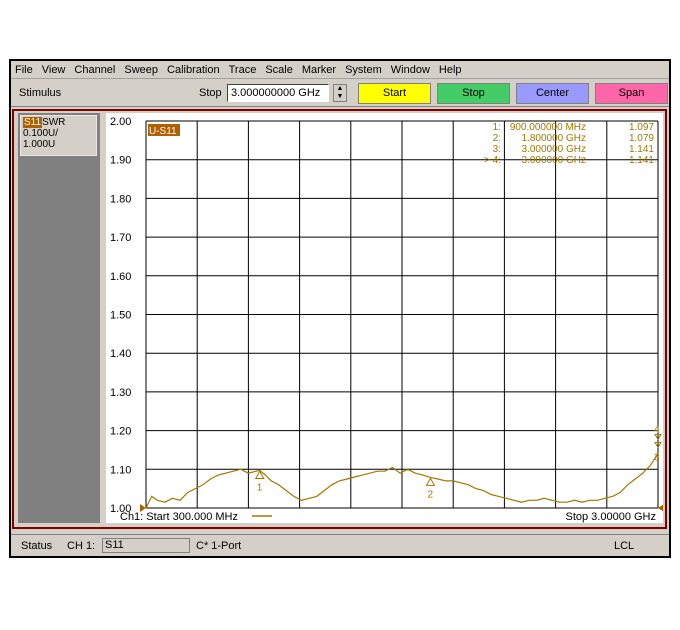  What do you see at coordinates (430, 481) in the screenshot?
I see `marker-2-symbol` at bounding box center [430, 481].